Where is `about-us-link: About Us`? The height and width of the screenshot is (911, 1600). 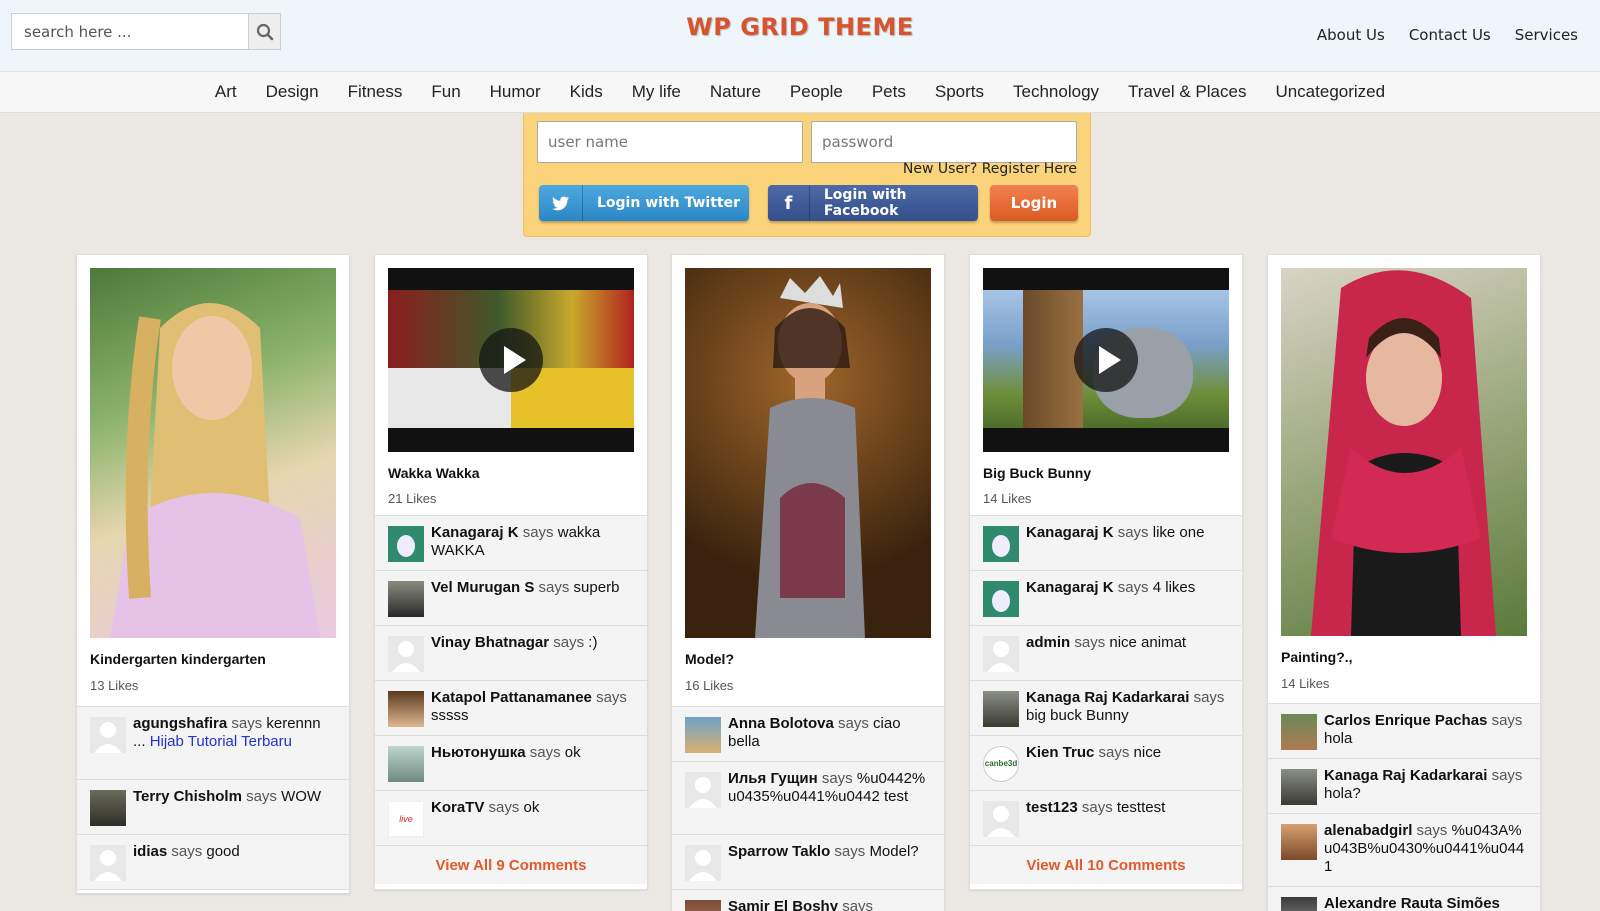 about-us-link: About Us is located at coordinates (1351, 35).